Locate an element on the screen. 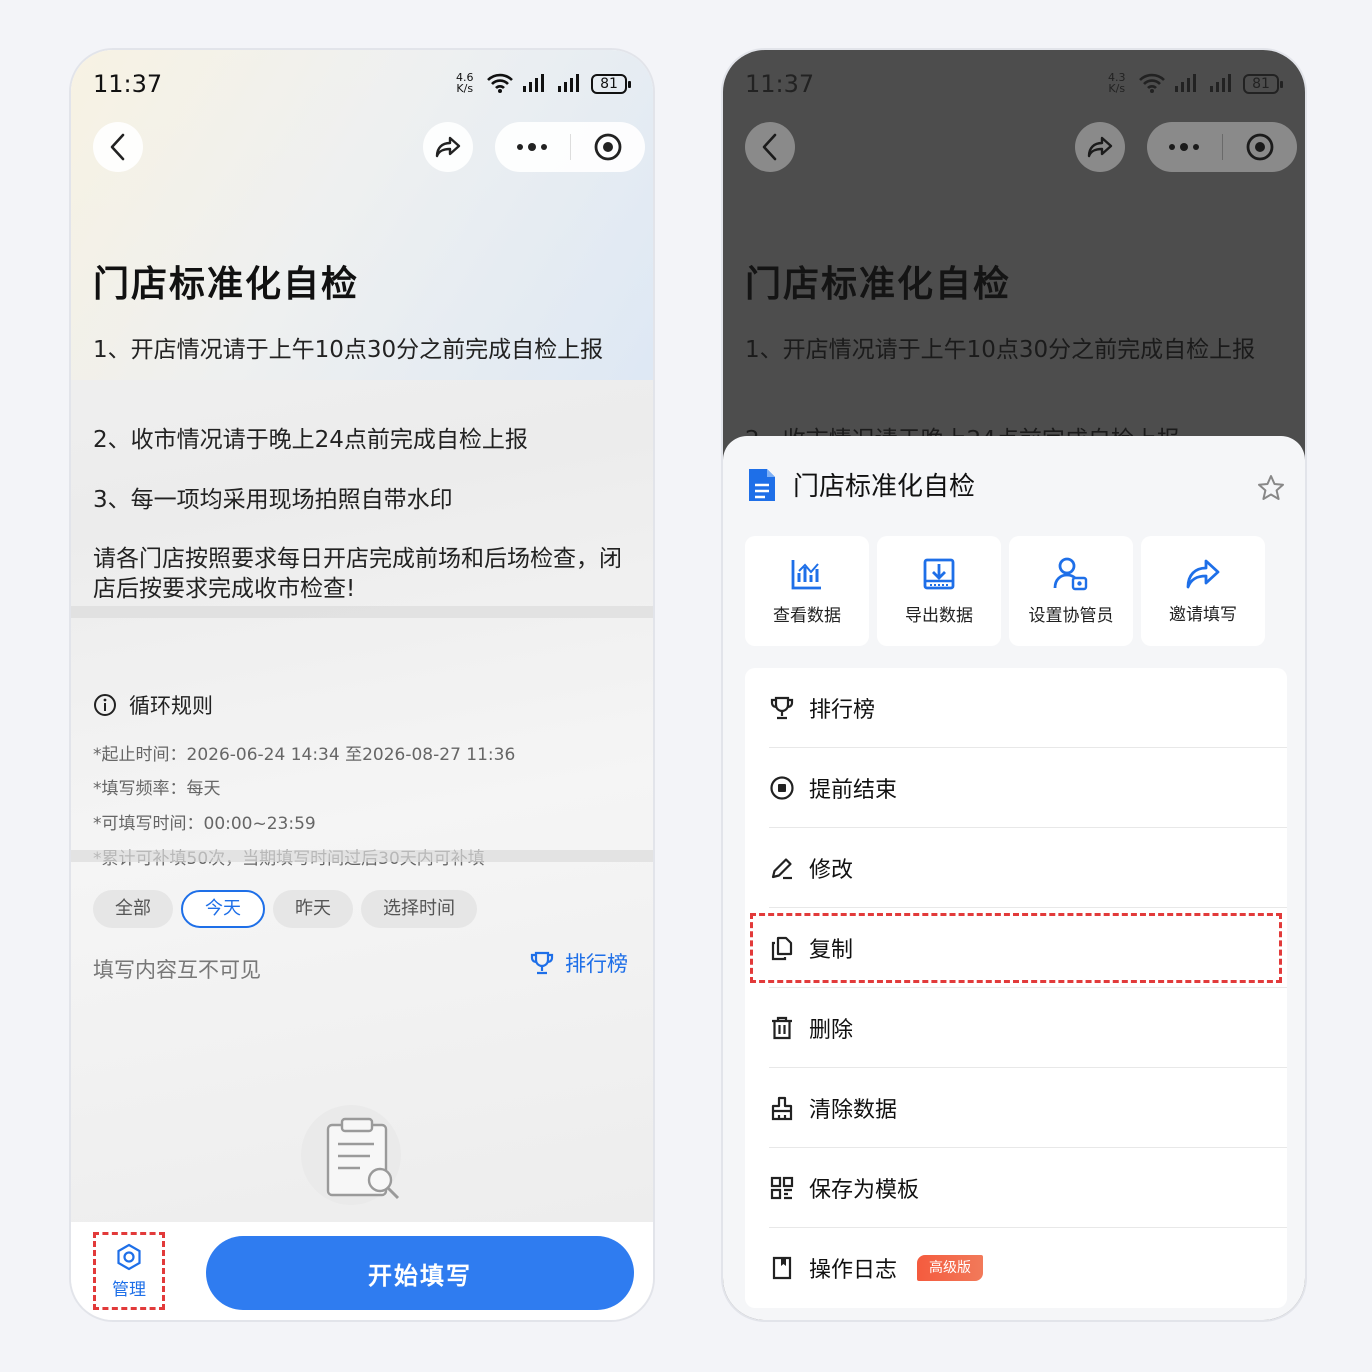 The width and height of the screenshot is (1372, 1372). menu-item-operation-log: 操作日志 高级版 is located at coordinates (1016, 1268).